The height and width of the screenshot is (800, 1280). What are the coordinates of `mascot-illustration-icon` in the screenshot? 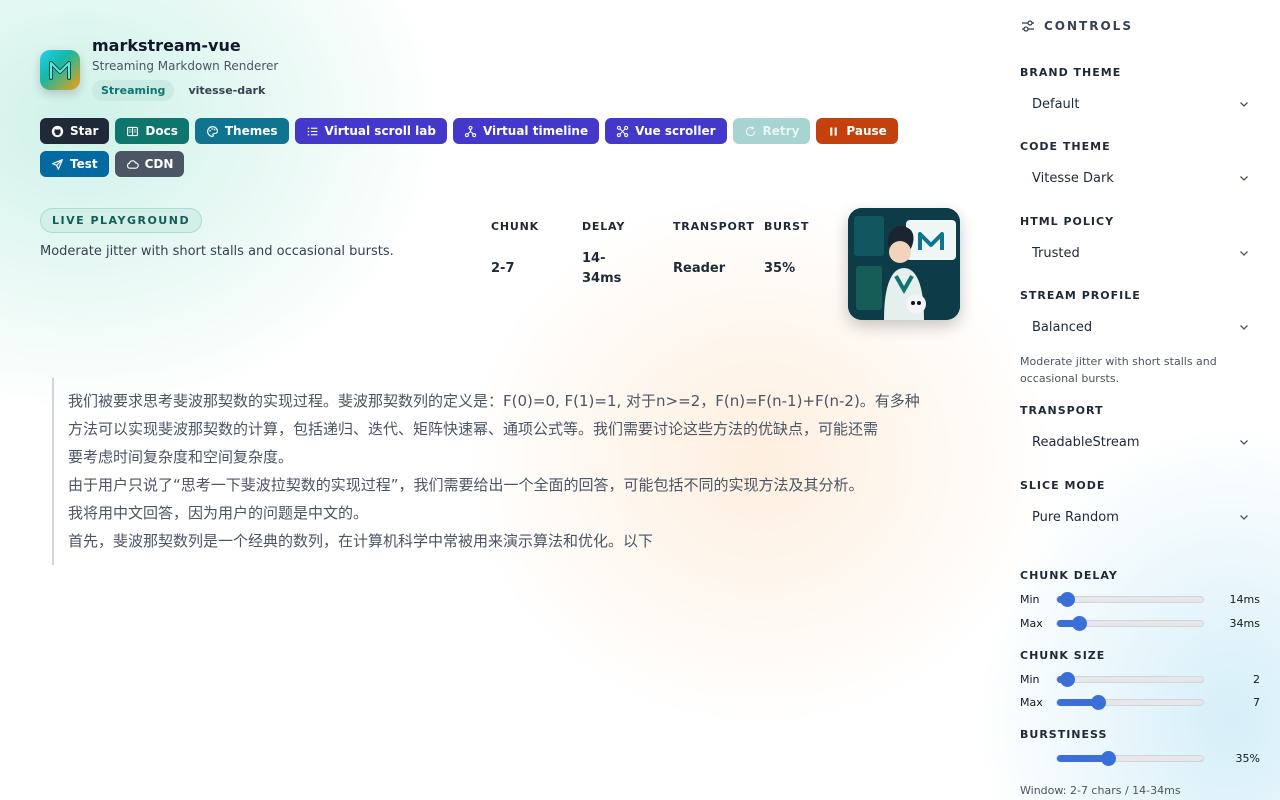 It's located at (904, 264).